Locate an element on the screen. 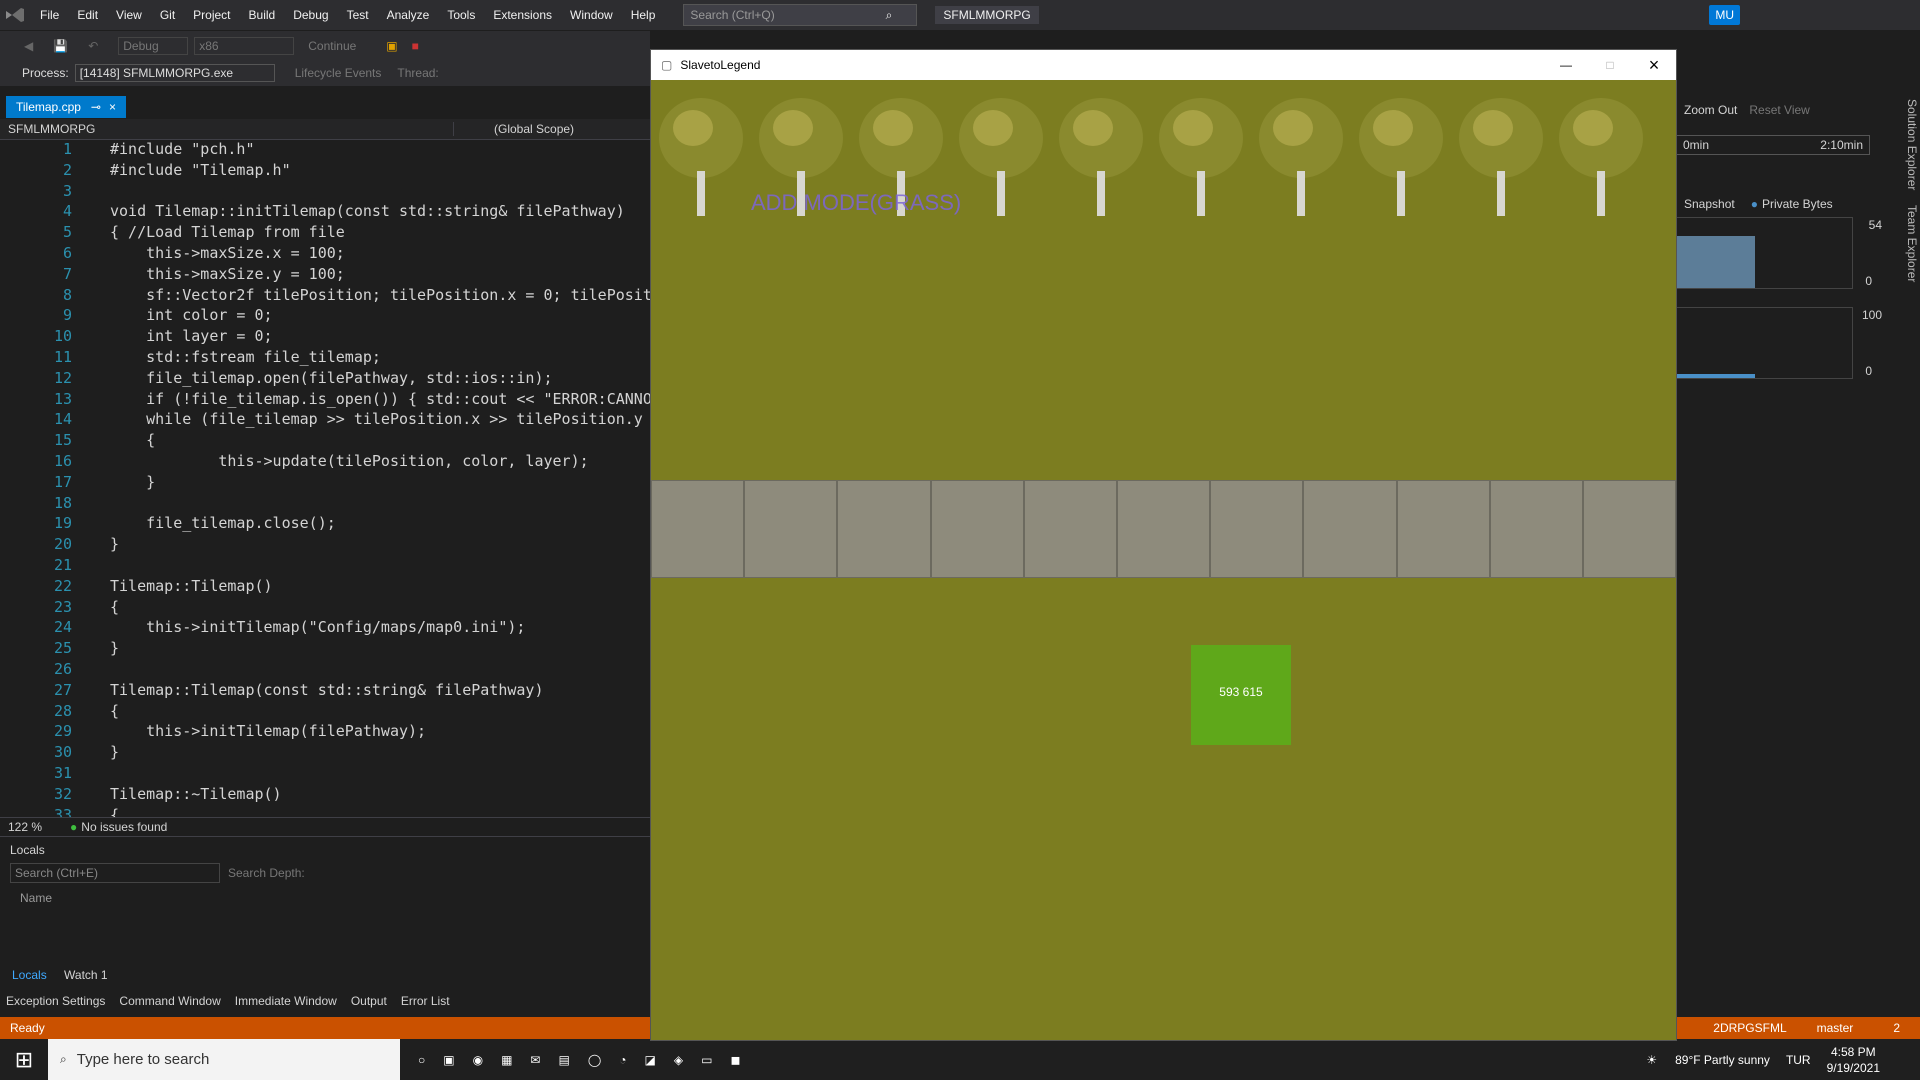  code-line: 26 is located at coordinates (325, 670).